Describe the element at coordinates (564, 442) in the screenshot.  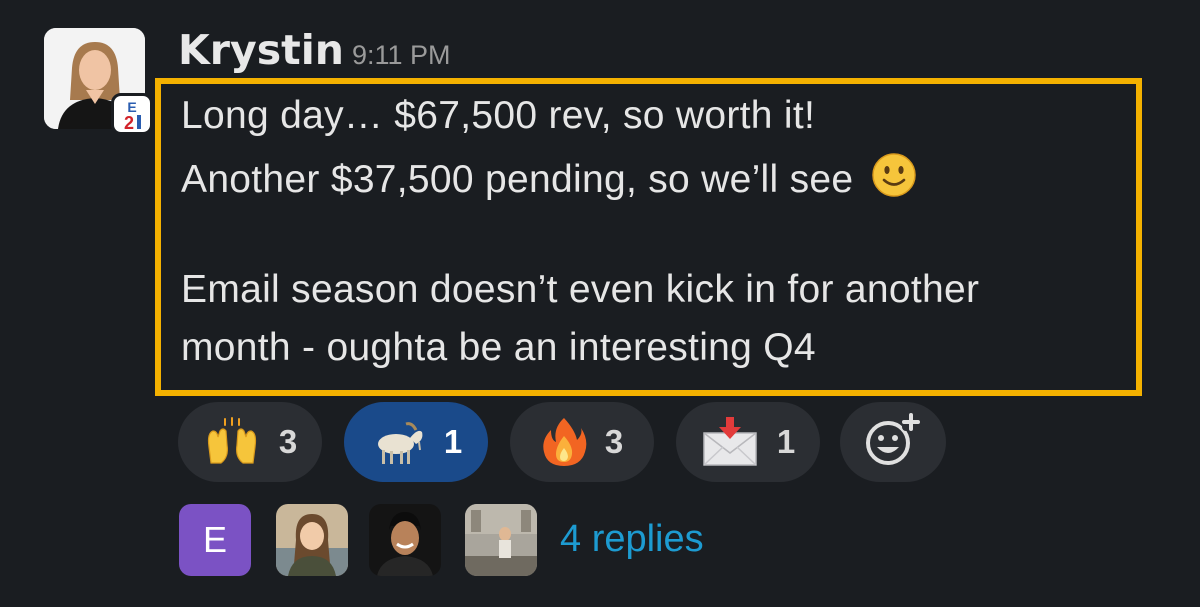
I see `fire-icon` at that location.